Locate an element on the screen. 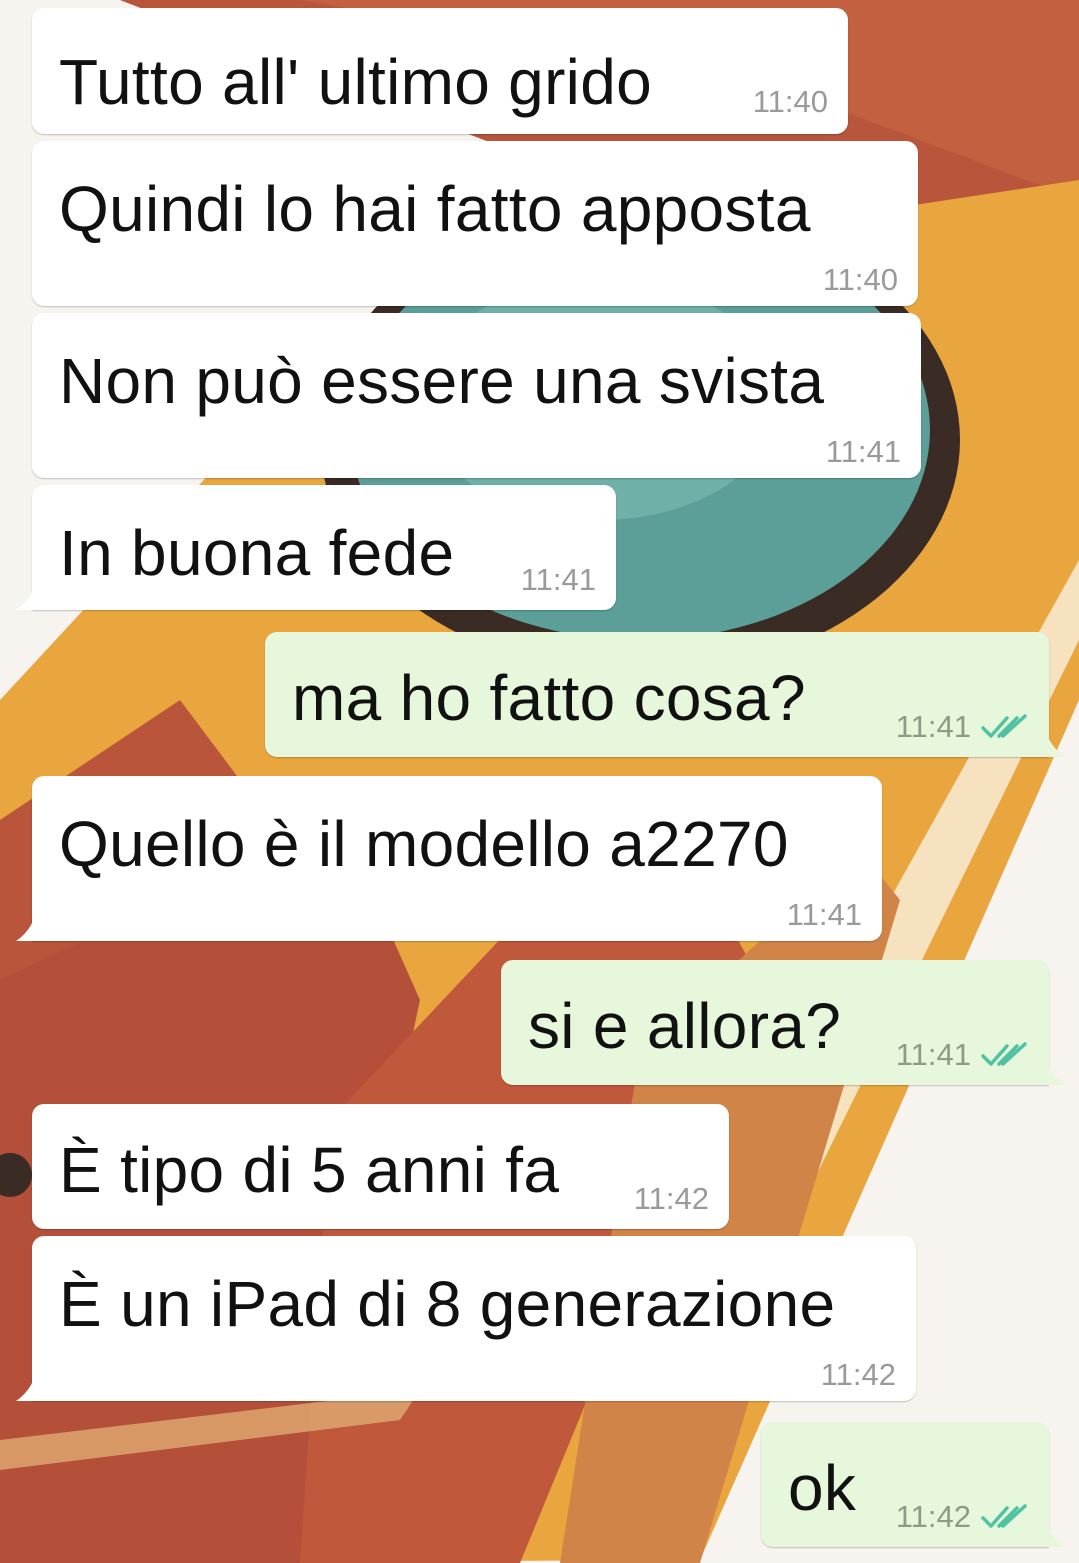  outgoing-message-bubble: ma ho fatto cosa? 11:41 is located at coordinates (665, 694).